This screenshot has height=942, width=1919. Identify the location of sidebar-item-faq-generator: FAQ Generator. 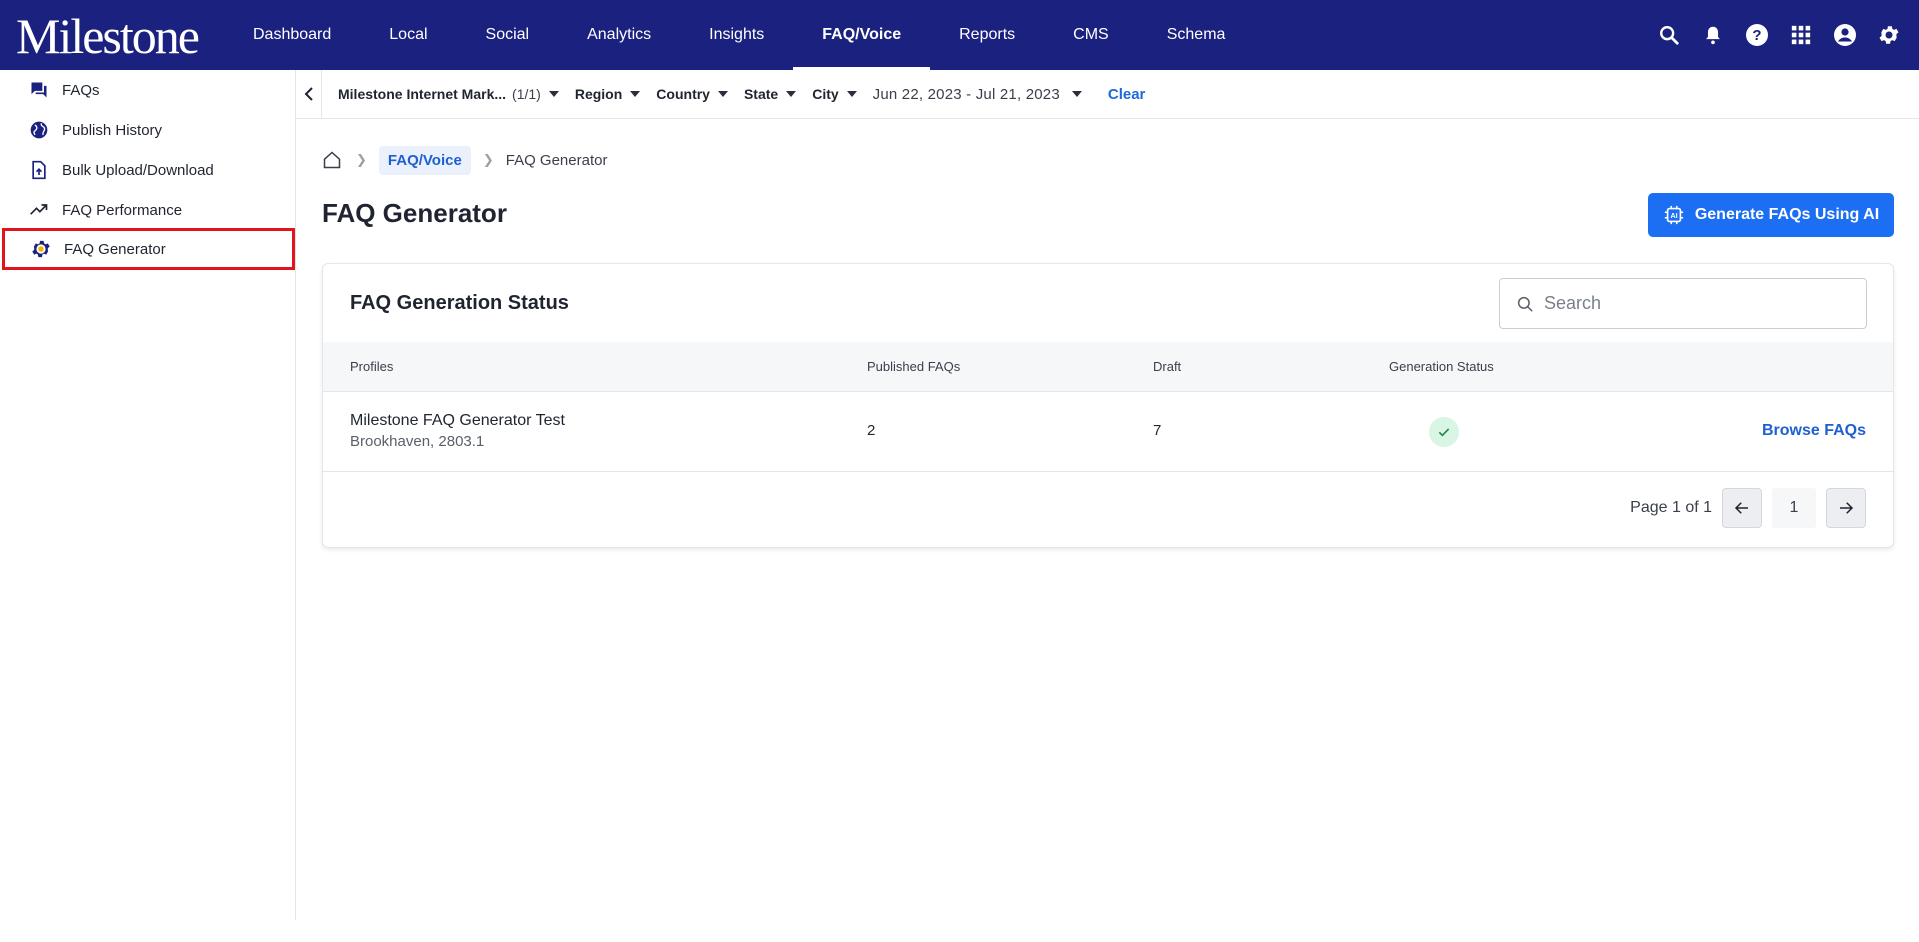
(148, 249).